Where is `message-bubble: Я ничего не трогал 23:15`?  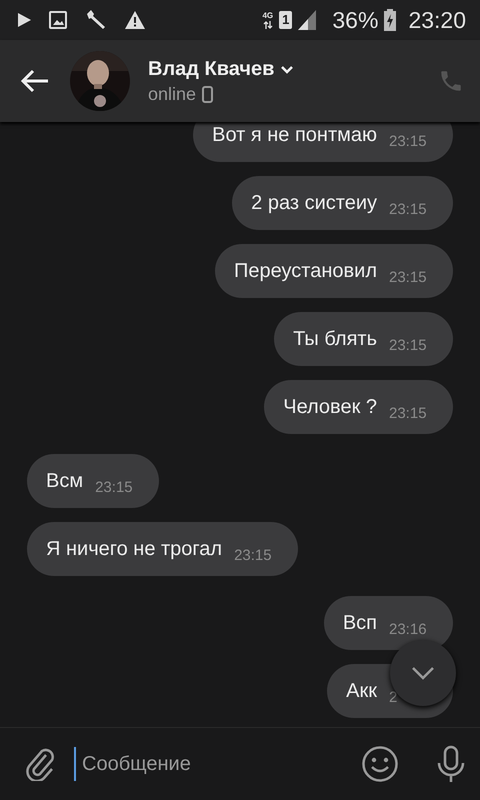
message-bubble: Я ничего не трогал 23:15 is located at coordinates (162, 549).